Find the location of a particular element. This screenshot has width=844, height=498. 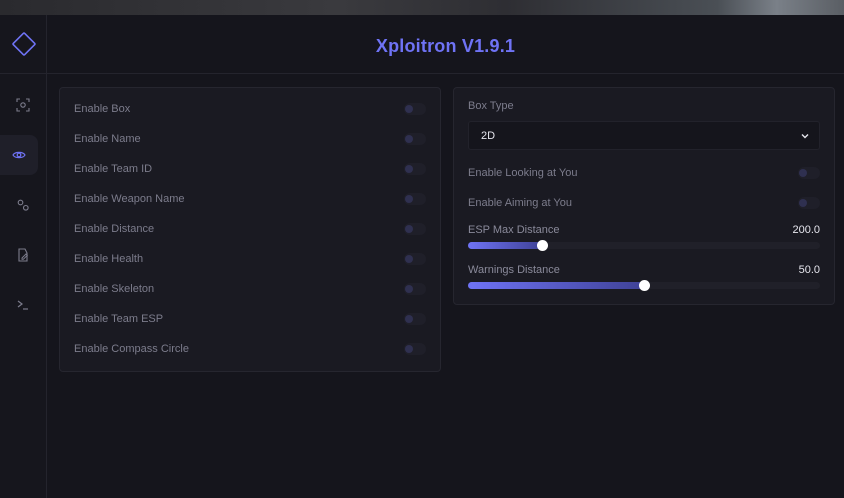

enable-health-toggle is located at coordinates (415, 259).